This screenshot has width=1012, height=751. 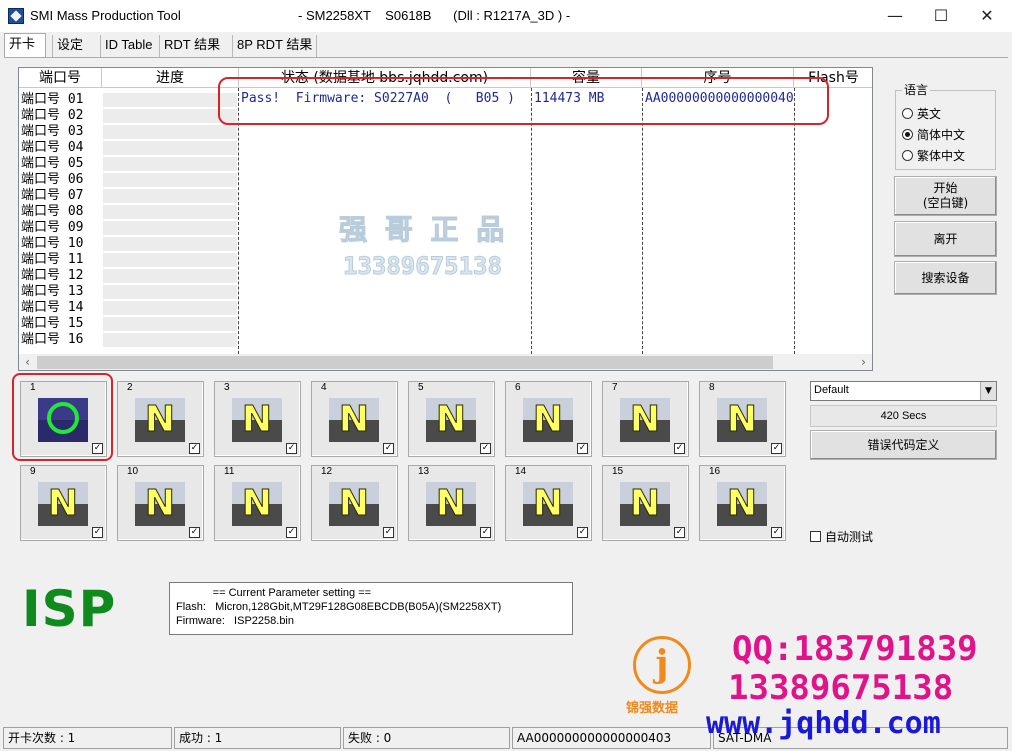 I want to click on list-item: 端口号 15, so click(x=61, y=324).